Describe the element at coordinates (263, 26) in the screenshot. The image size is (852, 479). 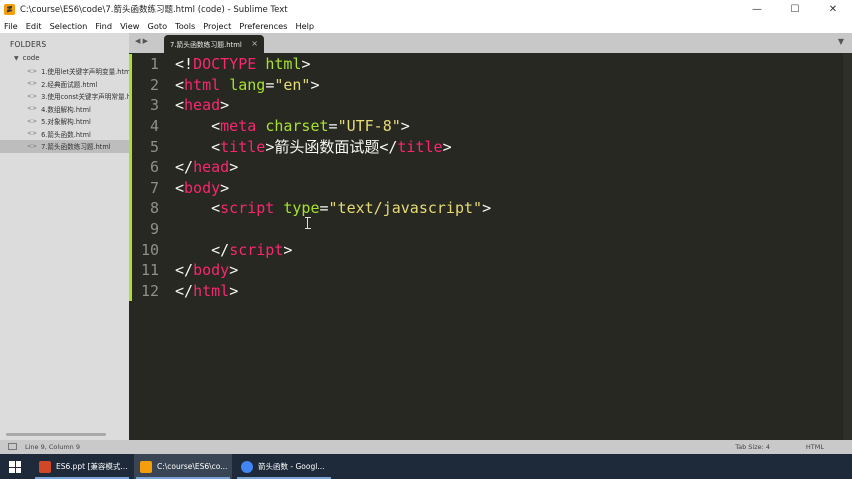
I see `menu-preferences: Preferences` at that location.